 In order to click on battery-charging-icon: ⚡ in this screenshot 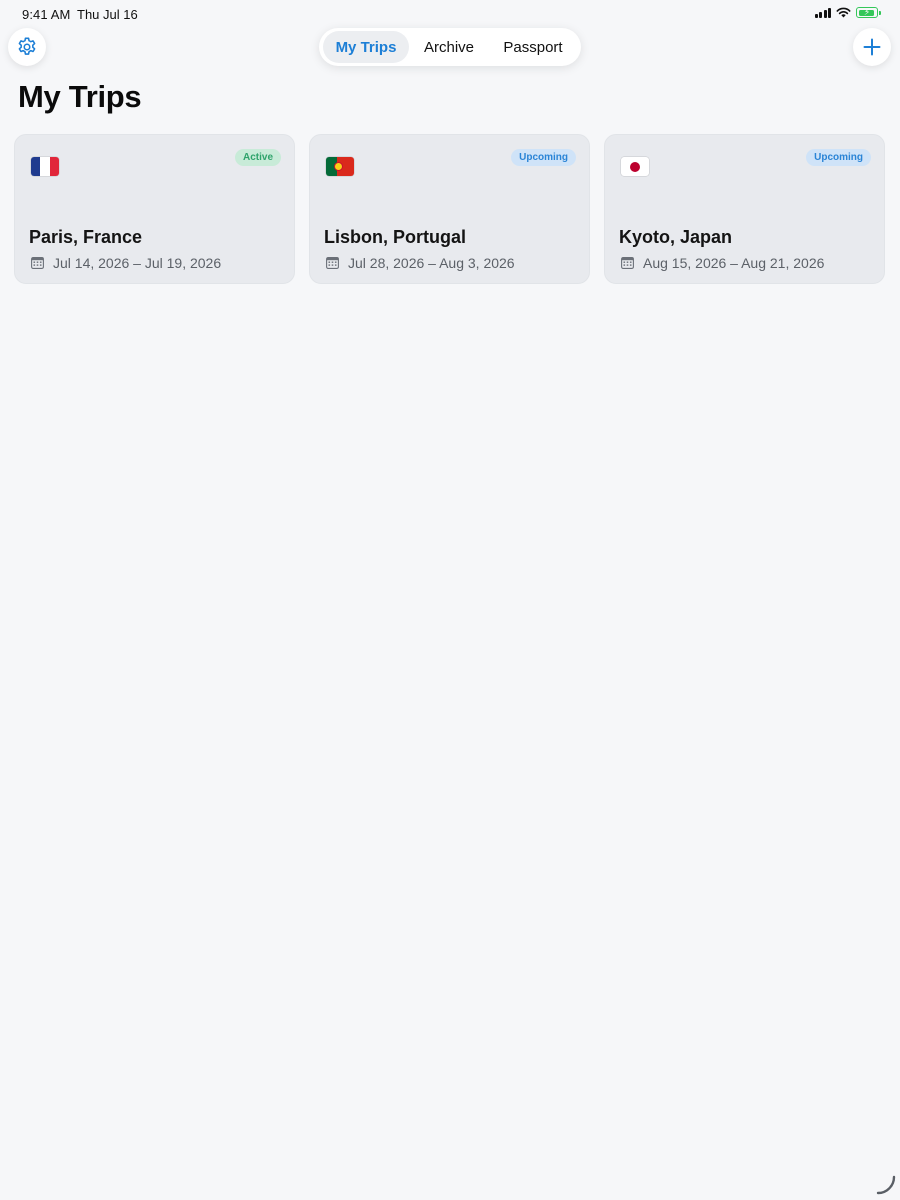, I will do `click(868, 12)`.